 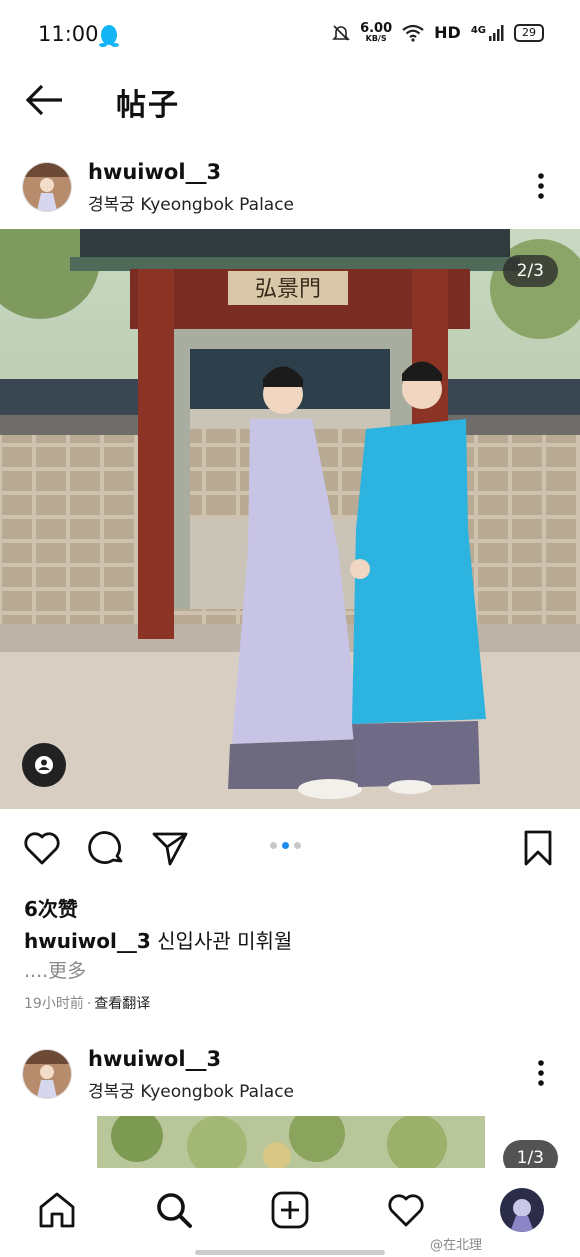 I want to click on tree-photo-image, so click(x=291, y=1142).